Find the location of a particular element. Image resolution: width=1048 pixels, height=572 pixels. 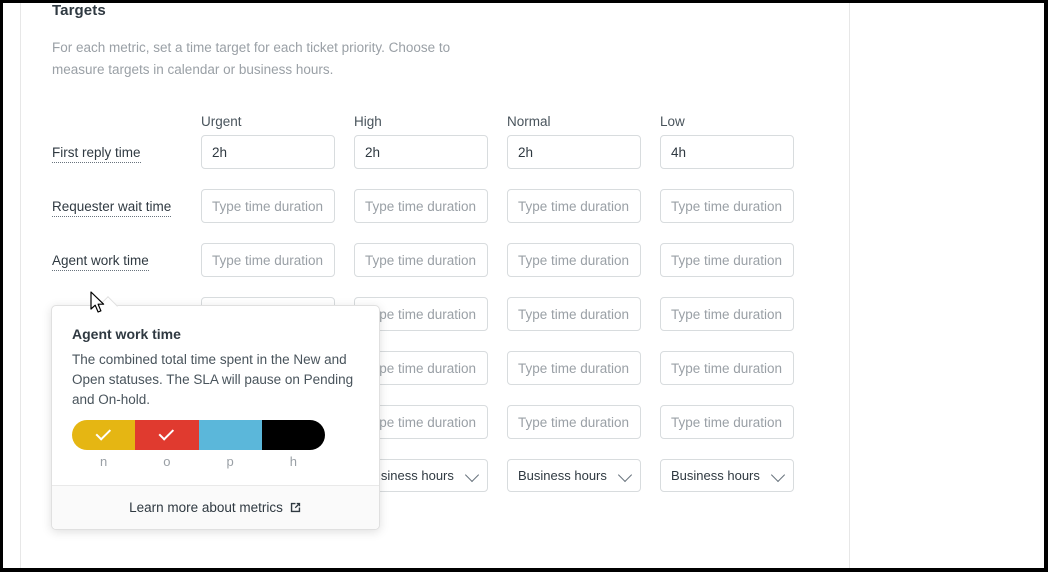

input-requester-wait-time-low is located at coordinates (727, 206).